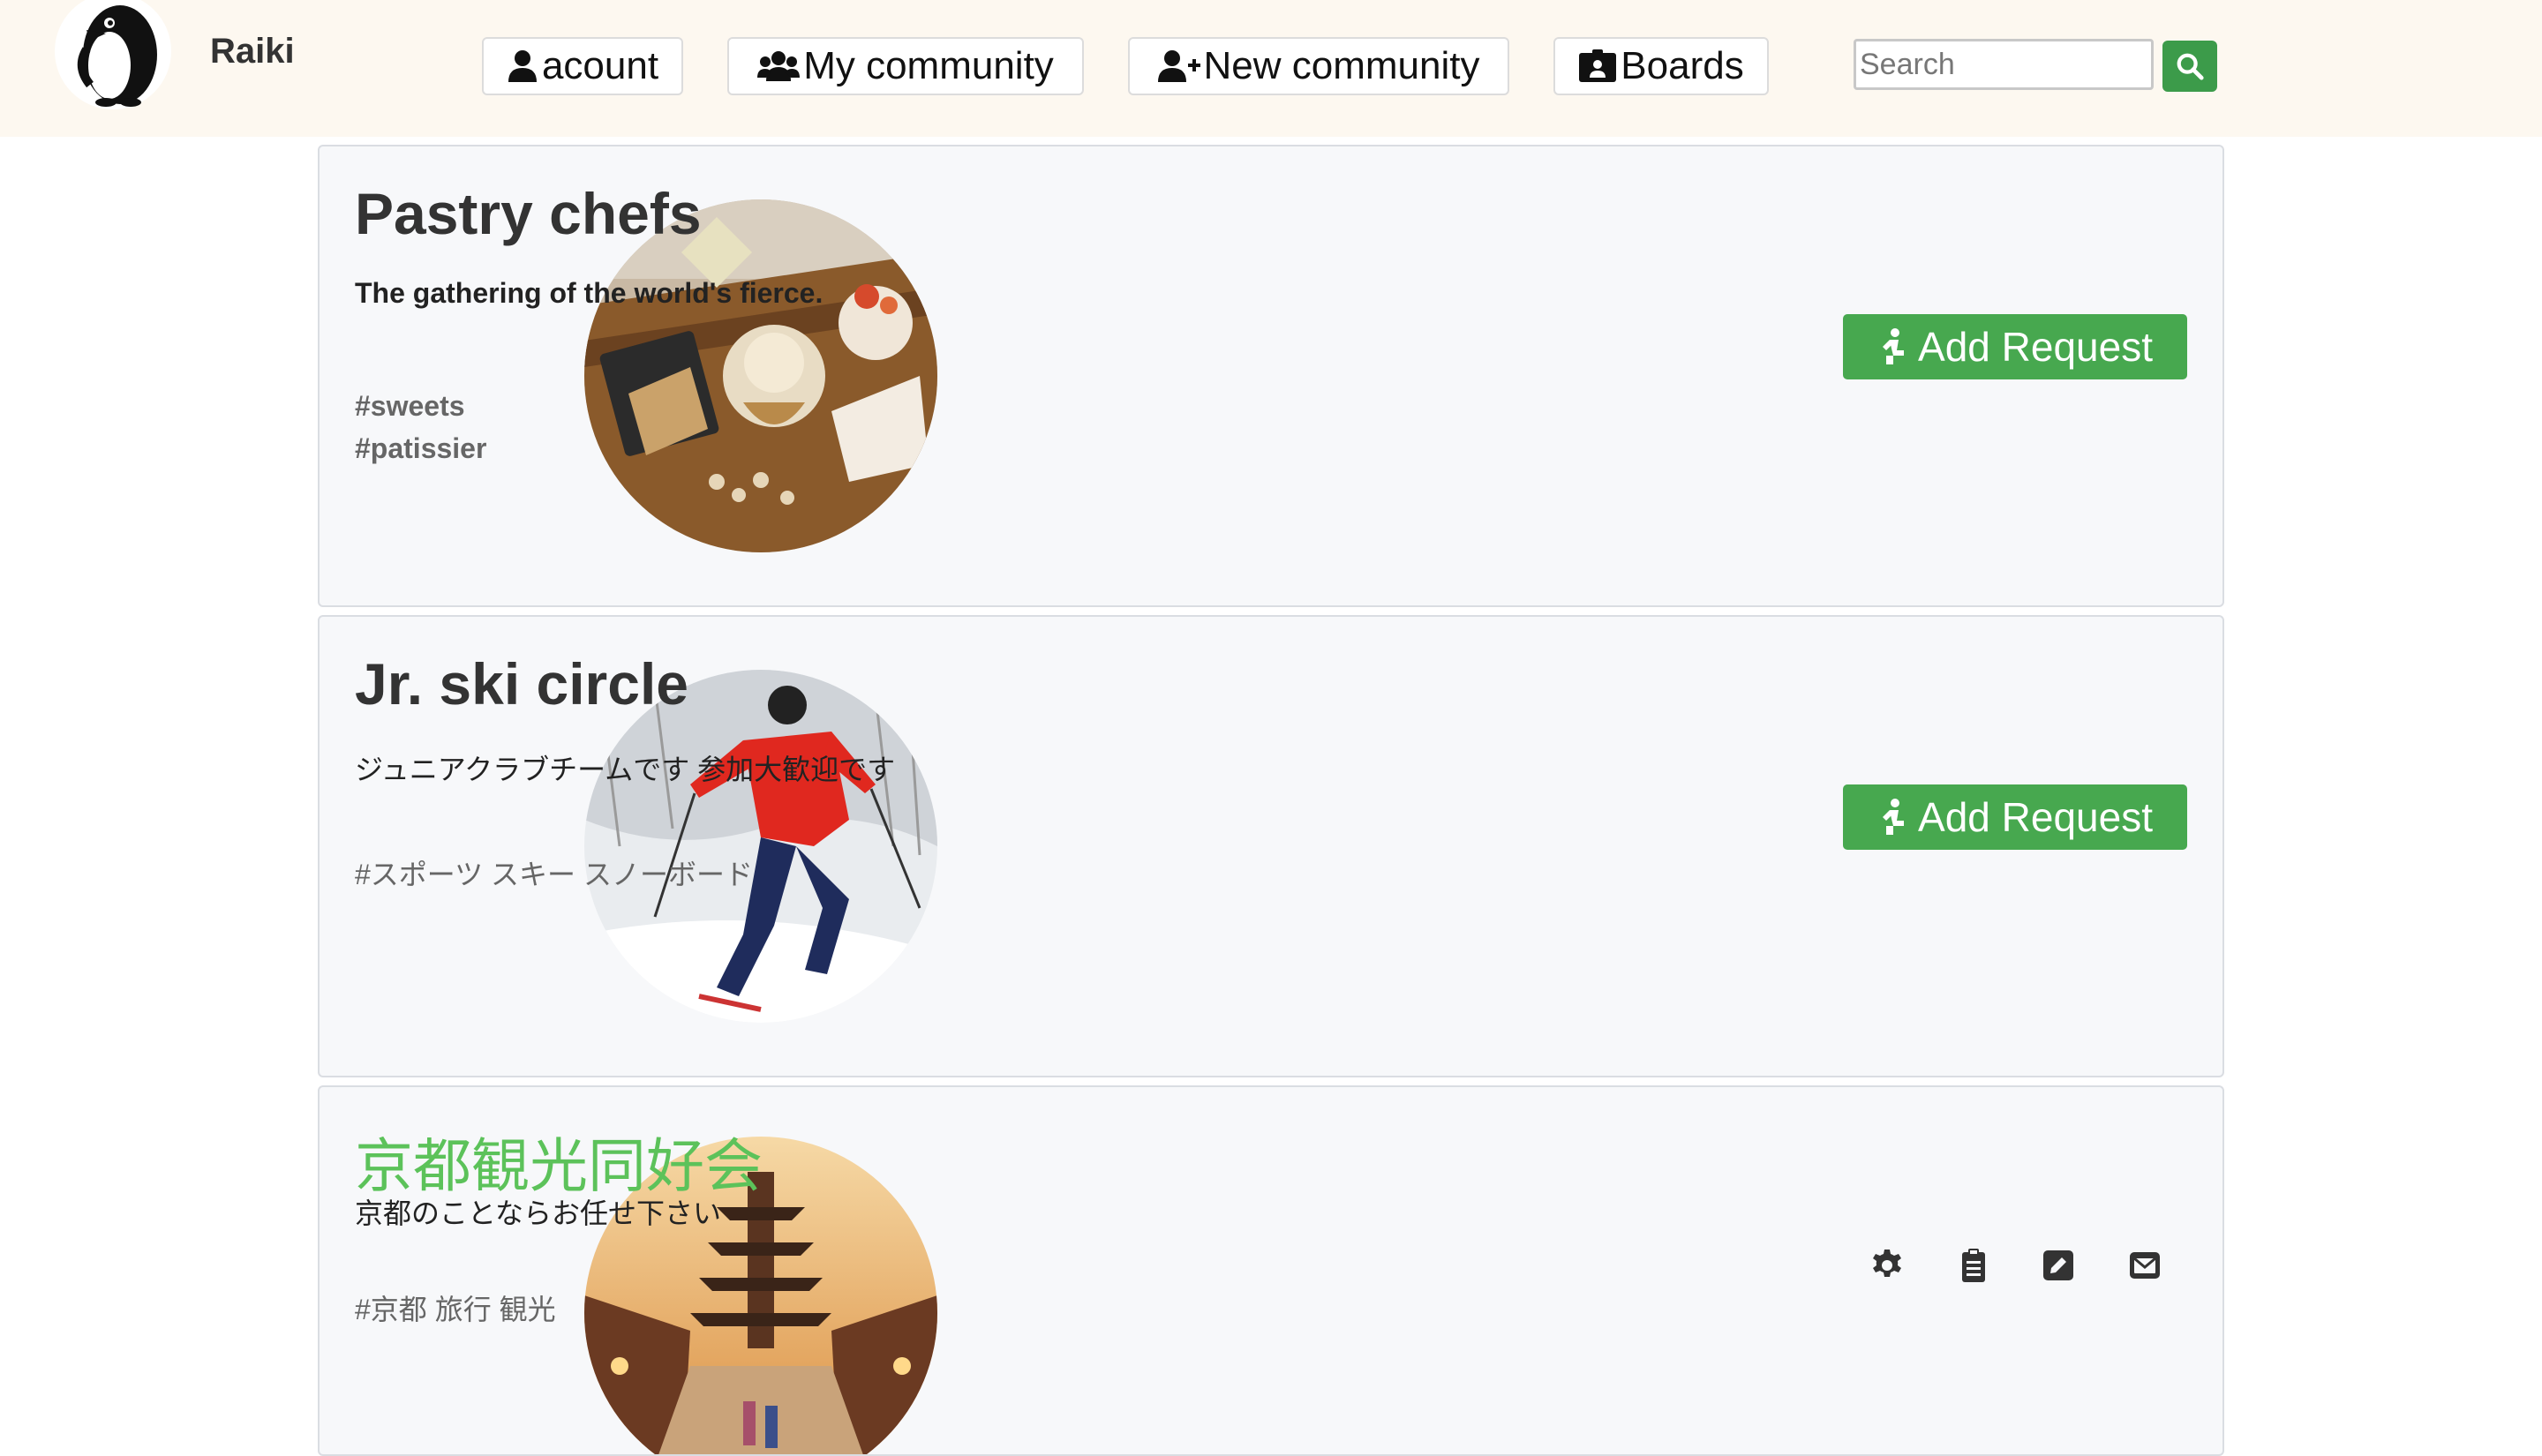 The height and width of the screenshot is (1456, 2542). Describe the element at coordinates (589, 293) in the screenshot. I see `community-description: The gathering of the world's fierce.` at that location.